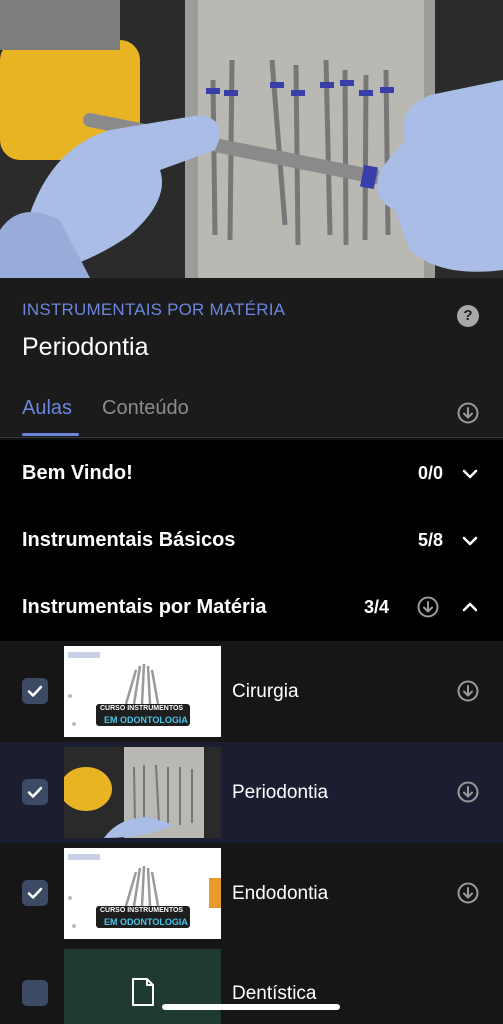  I want to click on lesson-label: Dentística, so click(274, 993).